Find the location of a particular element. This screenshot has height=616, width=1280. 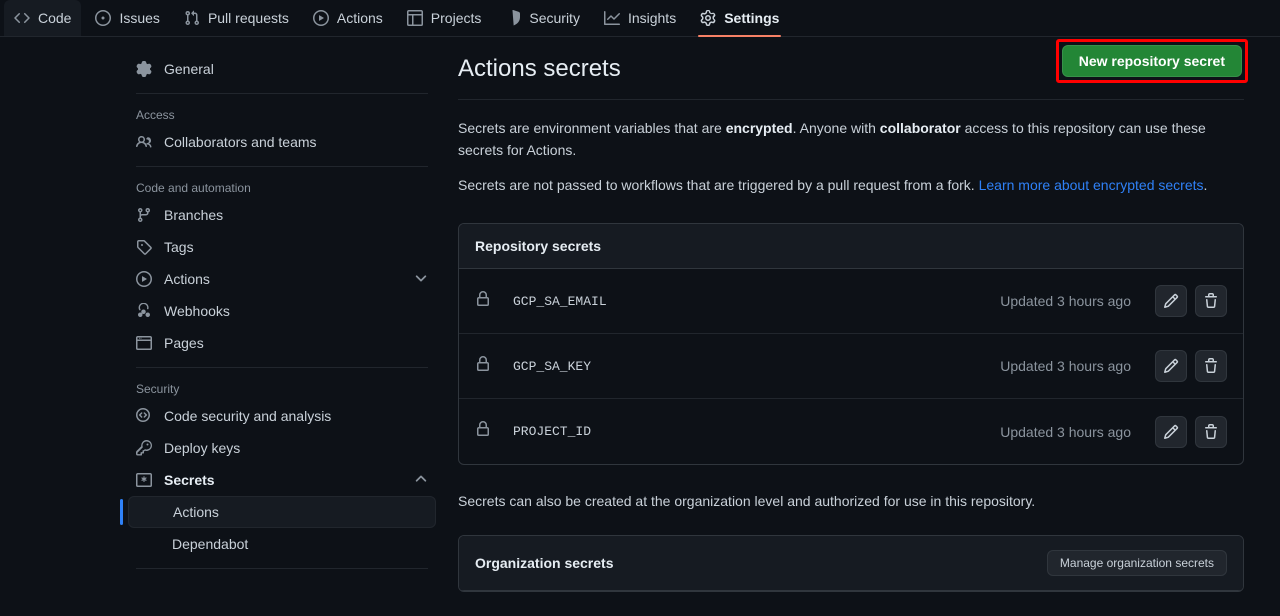

nav-tab-label: Actions is located at coordinates (359, 18).